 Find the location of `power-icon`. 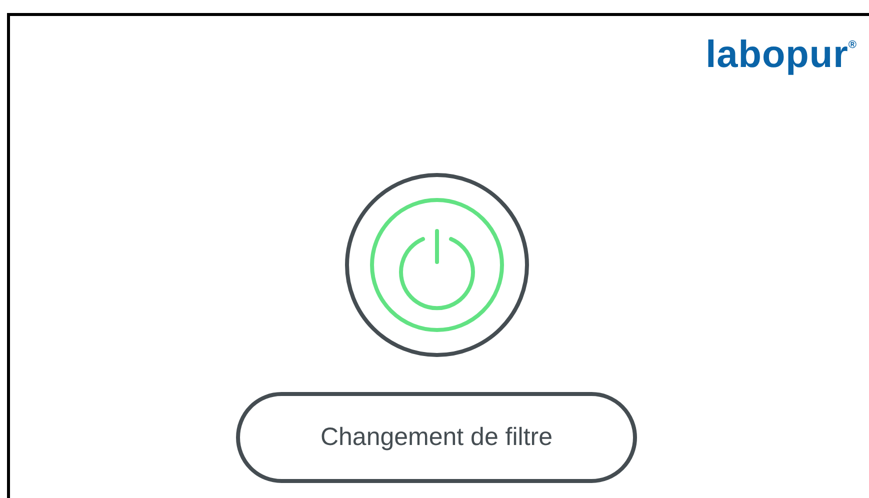

power-icon is located at coordinates (436, 265).